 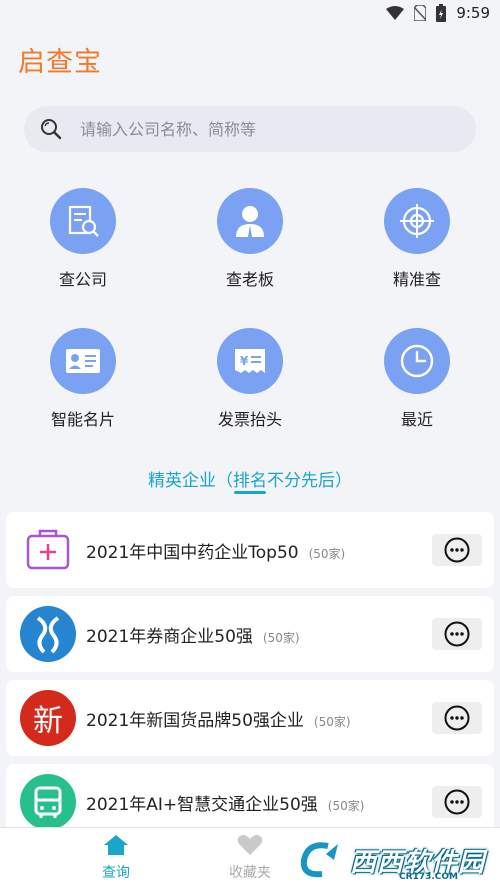 I want to click on feature-company-search: 查公司, so click(x=83, y=239).